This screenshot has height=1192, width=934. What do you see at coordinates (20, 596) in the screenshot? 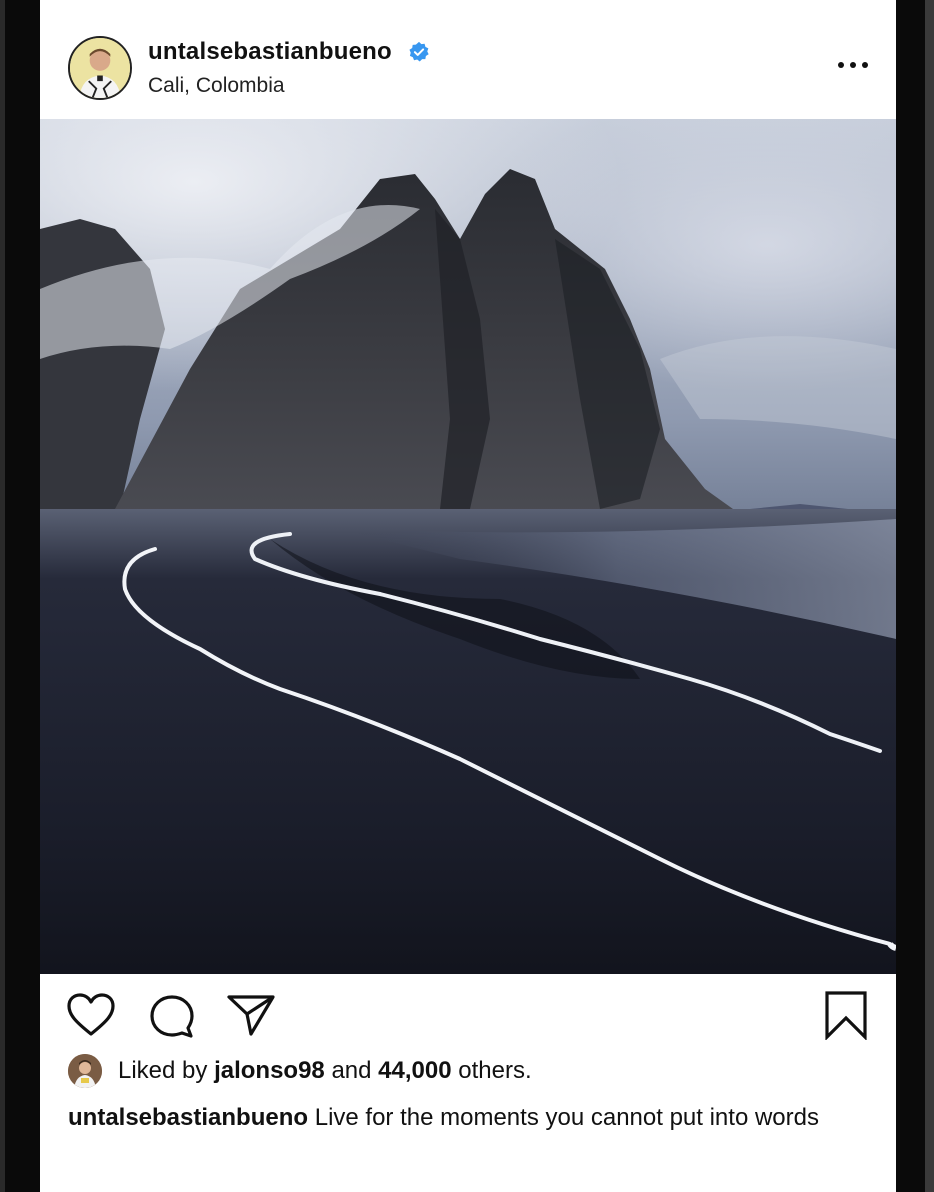
I see `device-frame-left` at bounding box center [20, 596].